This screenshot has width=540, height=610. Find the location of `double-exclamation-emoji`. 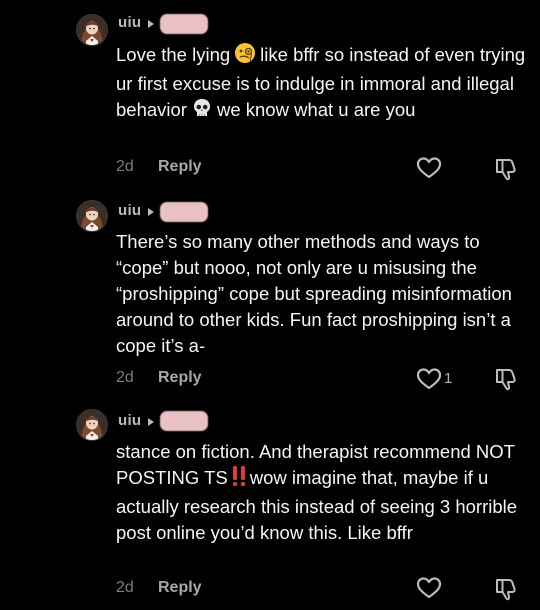

double-exclamation-emoji is located at coordinates (239, 479).